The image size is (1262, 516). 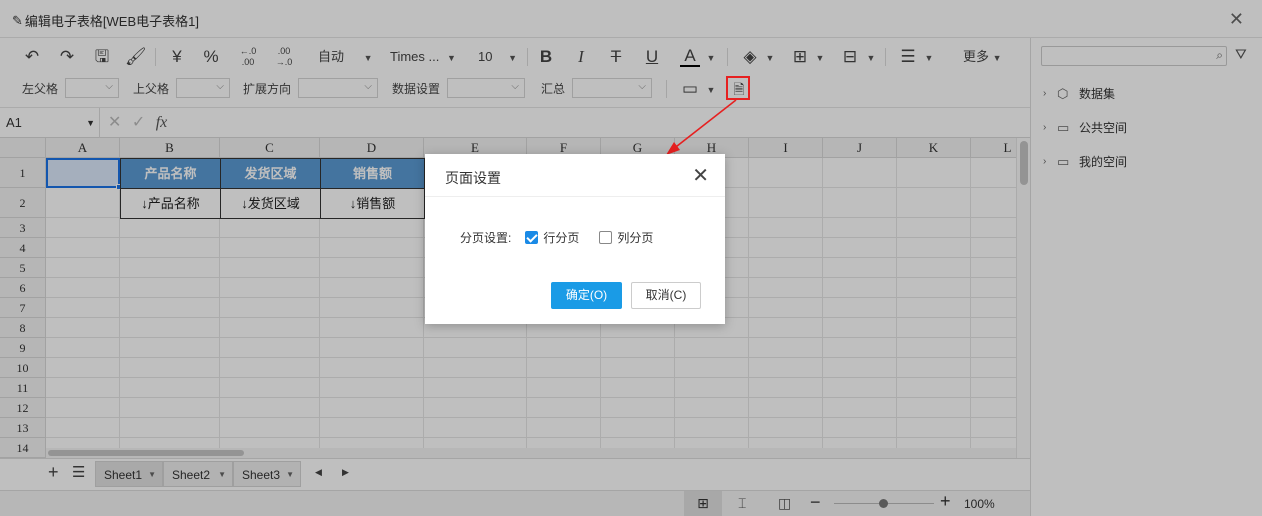 What do you see at coordinates (532, 237) in the screenshot?
I see `row-paging-checkbox` at bounding box center [532, 237].